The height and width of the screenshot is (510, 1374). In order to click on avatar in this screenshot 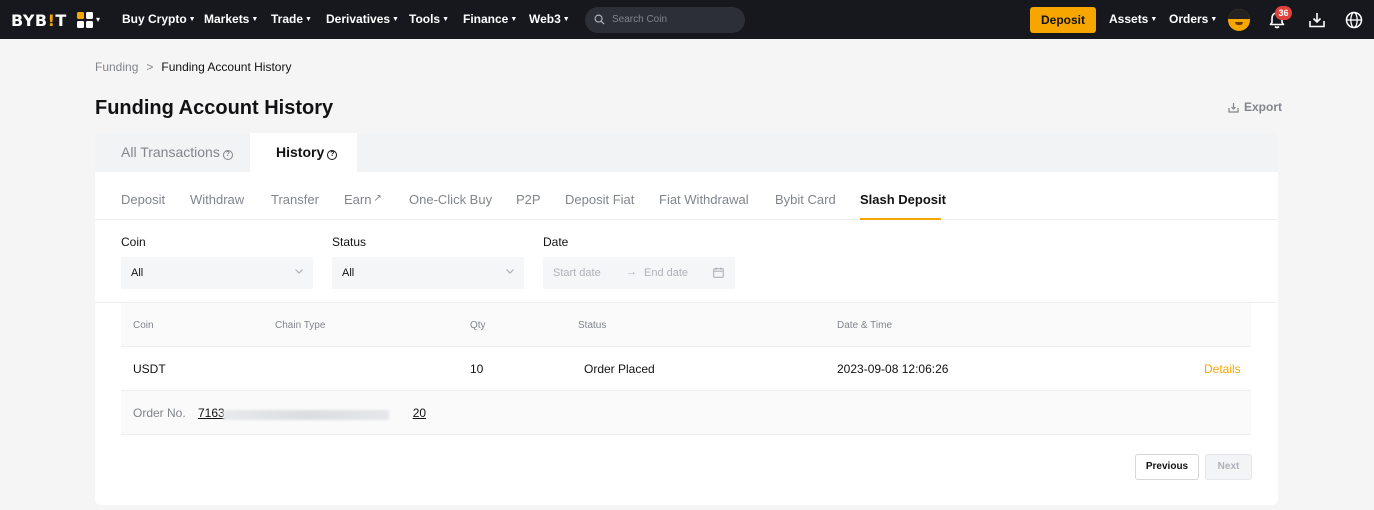, I will do `click(1239, 20)`.